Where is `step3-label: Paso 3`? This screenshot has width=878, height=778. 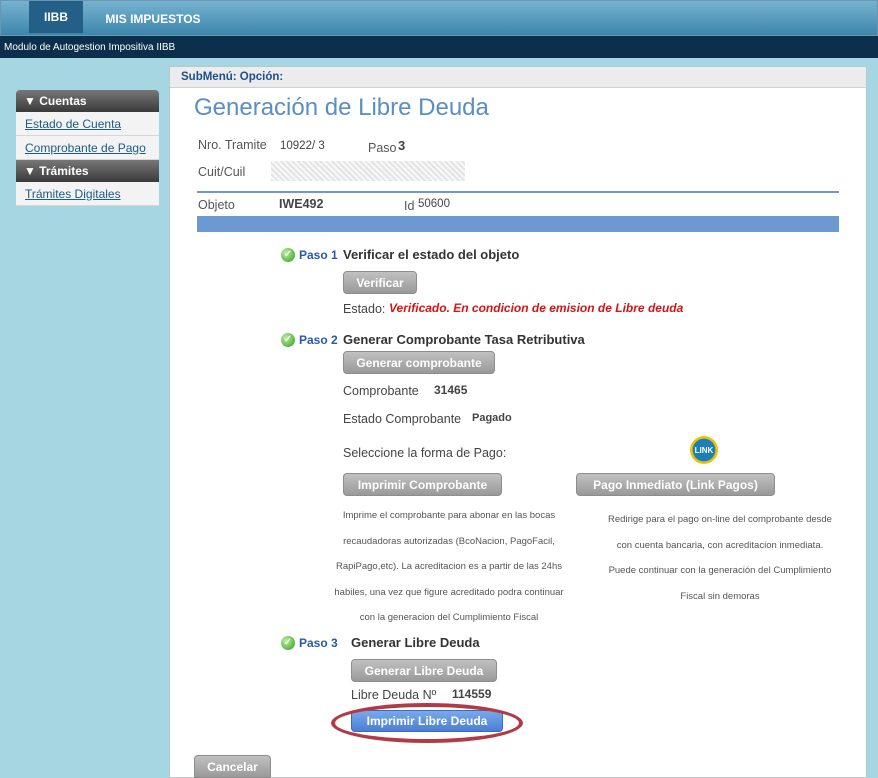
step3-label: Paso 3 is located at coordinates (318, 643).